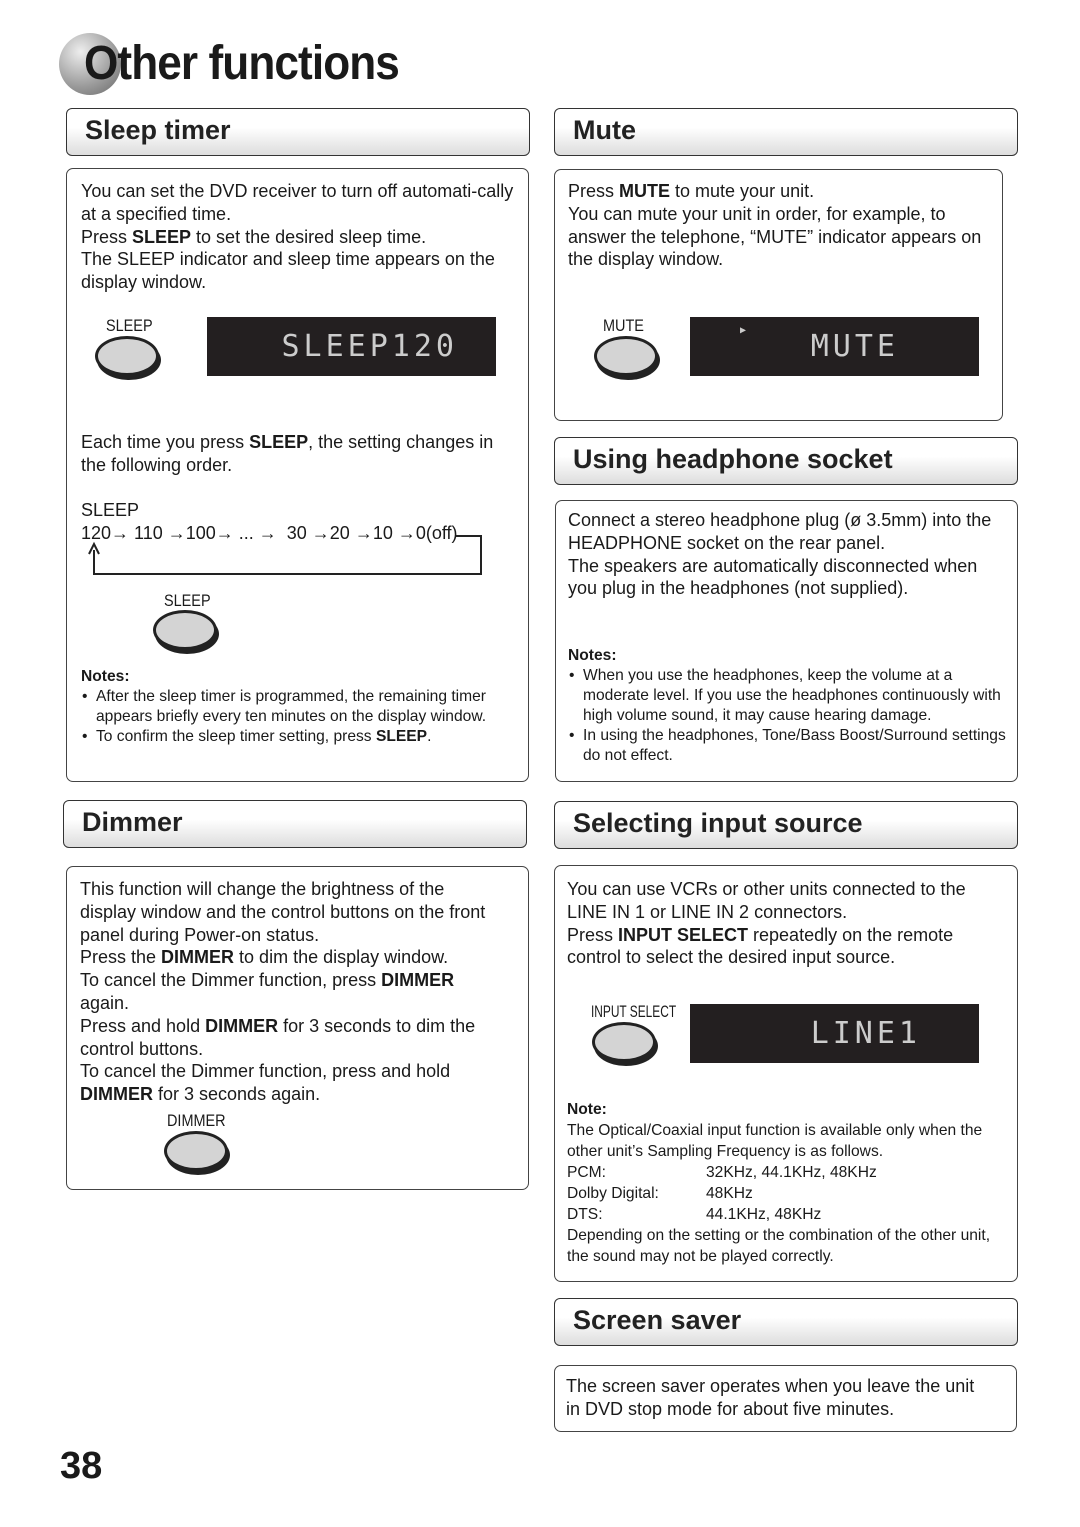 The image size is (1080, 1527). I want to click on table-row: Dolby Digital: 48KHz, so click(660, 1193).